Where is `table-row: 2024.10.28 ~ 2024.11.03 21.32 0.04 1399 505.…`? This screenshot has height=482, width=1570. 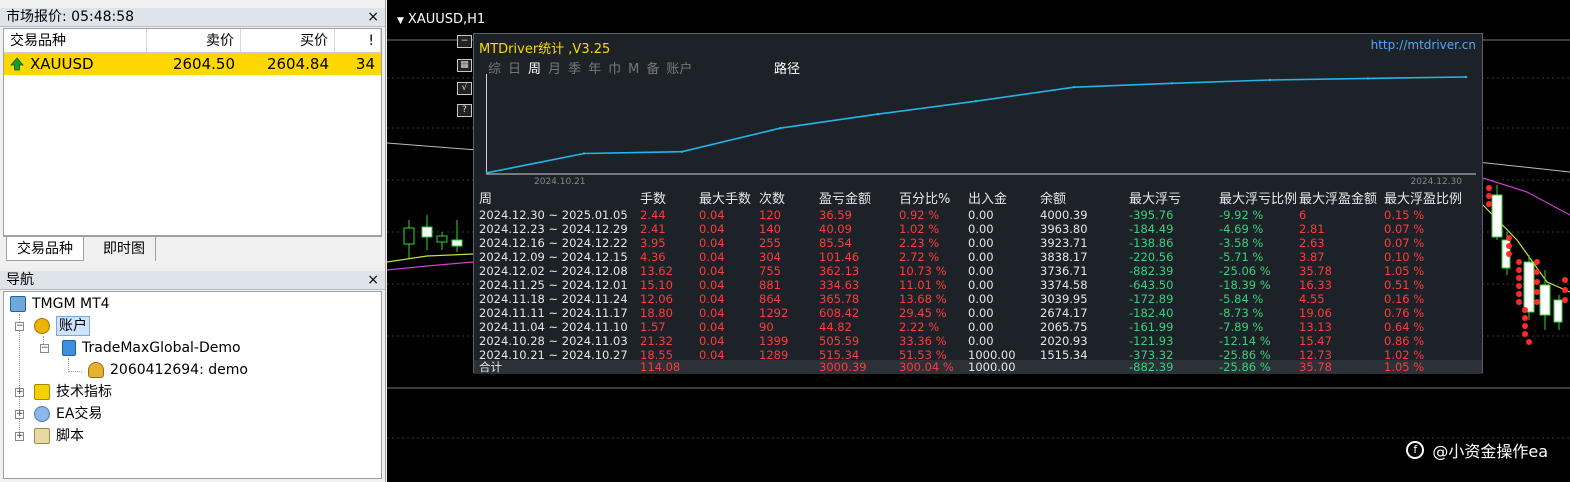 table-row: 2024.10.28 ~ 2024.11.03 21.32 0.04 1399 505.… is located at coordinates (978, 341).